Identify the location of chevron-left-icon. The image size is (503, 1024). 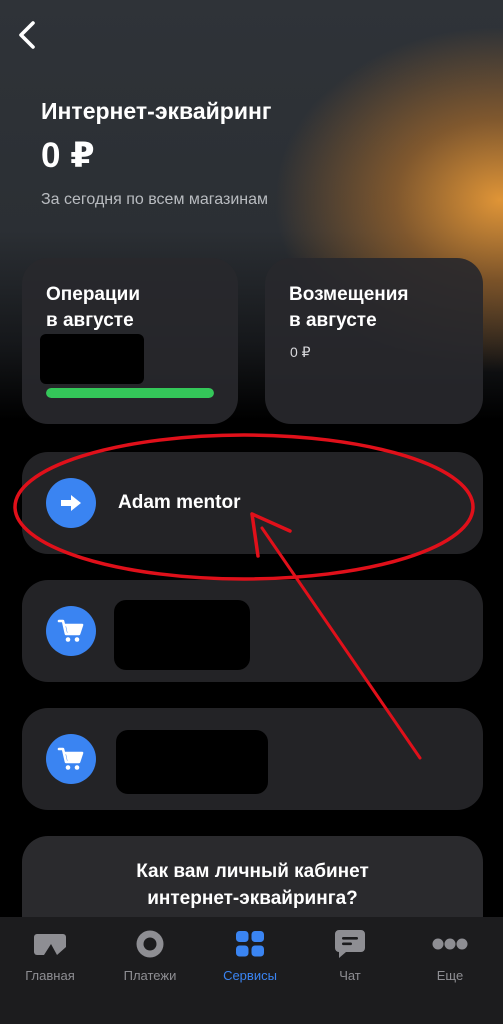
(27, 35).